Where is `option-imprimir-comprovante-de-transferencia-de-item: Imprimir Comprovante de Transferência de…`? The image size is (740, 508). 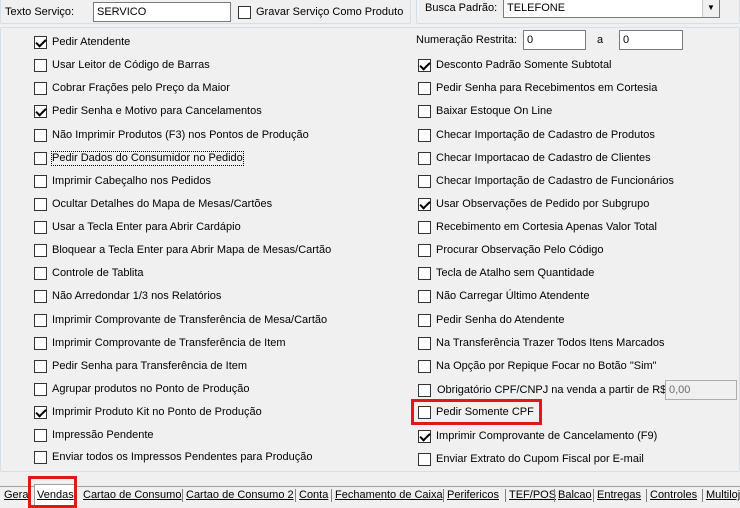 option-imprimir-comprovante-de-transferencia-de-item: Imprimir Comprovante de Transferência de… is located at coordinates (160, 343).